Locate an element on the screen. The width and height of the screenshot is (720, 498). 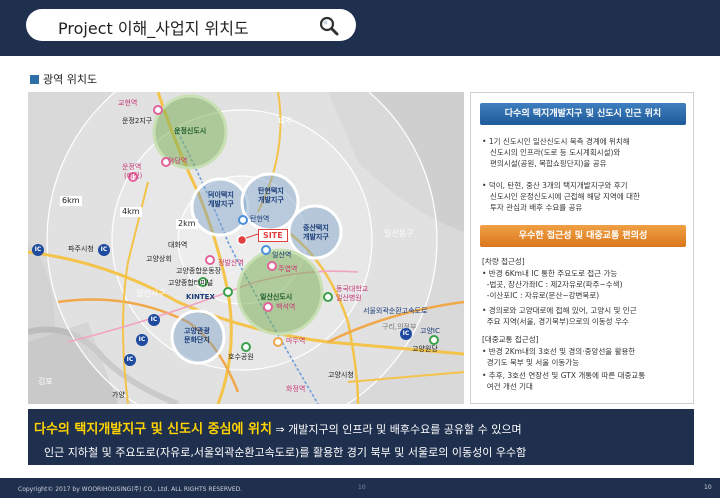
place-ilsan-donggu: 일산동구 is located at coordinates (399, 233).